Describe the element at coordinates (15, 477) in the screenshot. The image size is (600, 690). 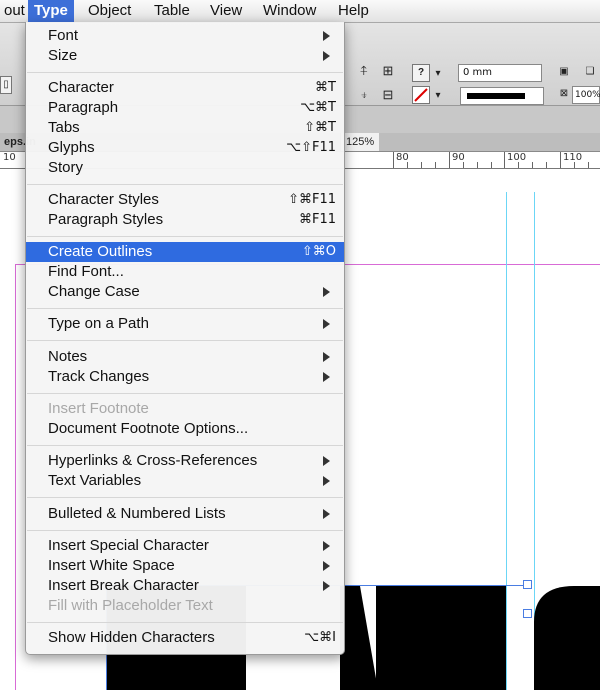
I see `margin-guide` at that location.